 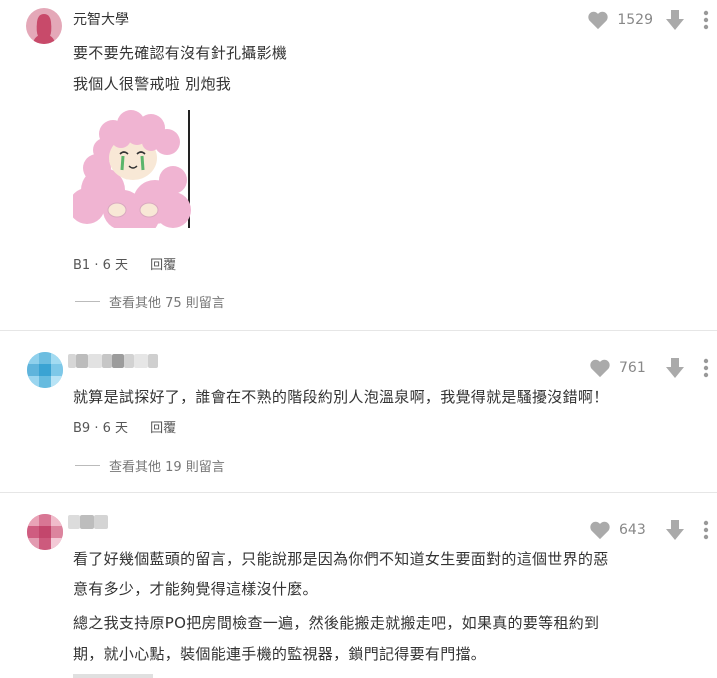 What do you see at coordinates (82, 428) in the screenshot?
I see `floor-number: B9` at bounding box center [82, 428].